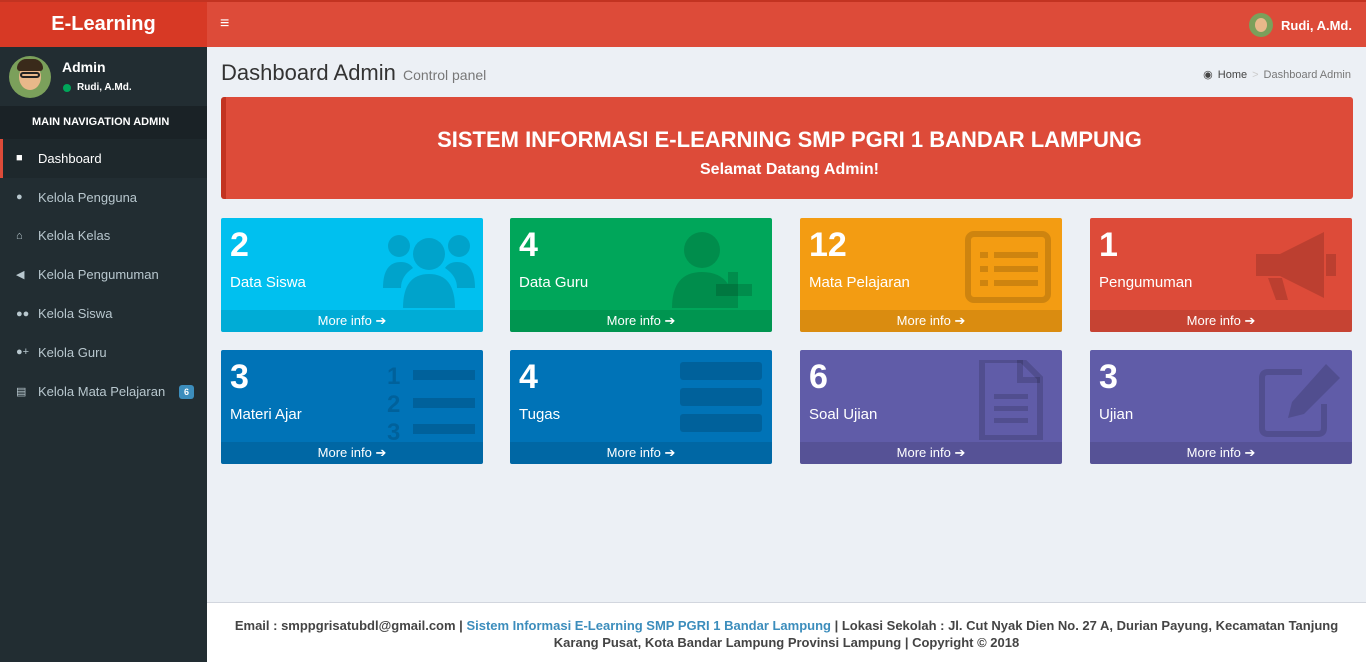  I want to click on sidebar-item-kelola-pengguna: ● Kelola Pengguna, so click(103, 197).